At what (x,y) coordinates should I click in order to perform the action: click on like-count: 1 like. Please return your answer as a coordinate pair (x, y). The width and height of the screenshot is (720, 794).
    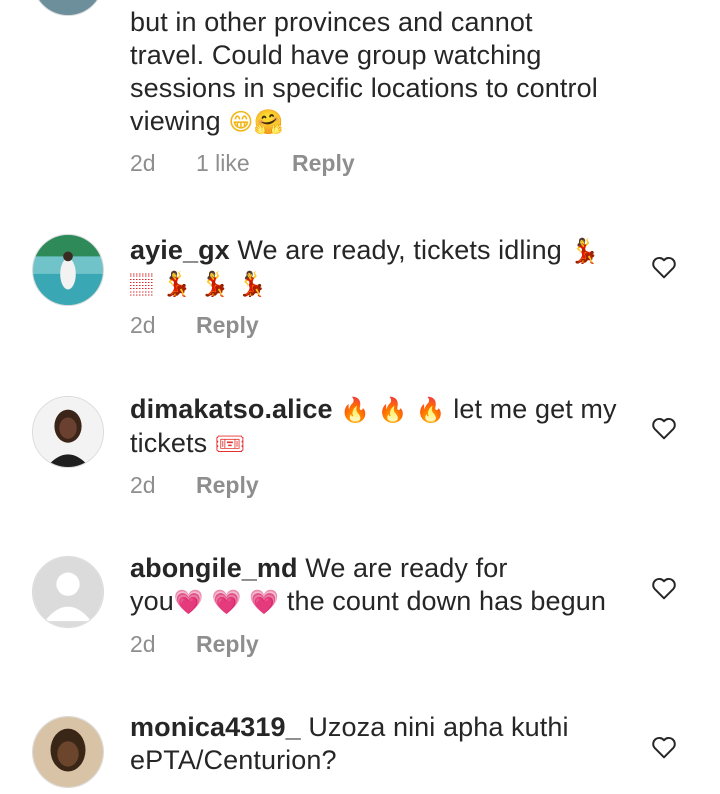
    Looking at the image, I should click on (244, 163).